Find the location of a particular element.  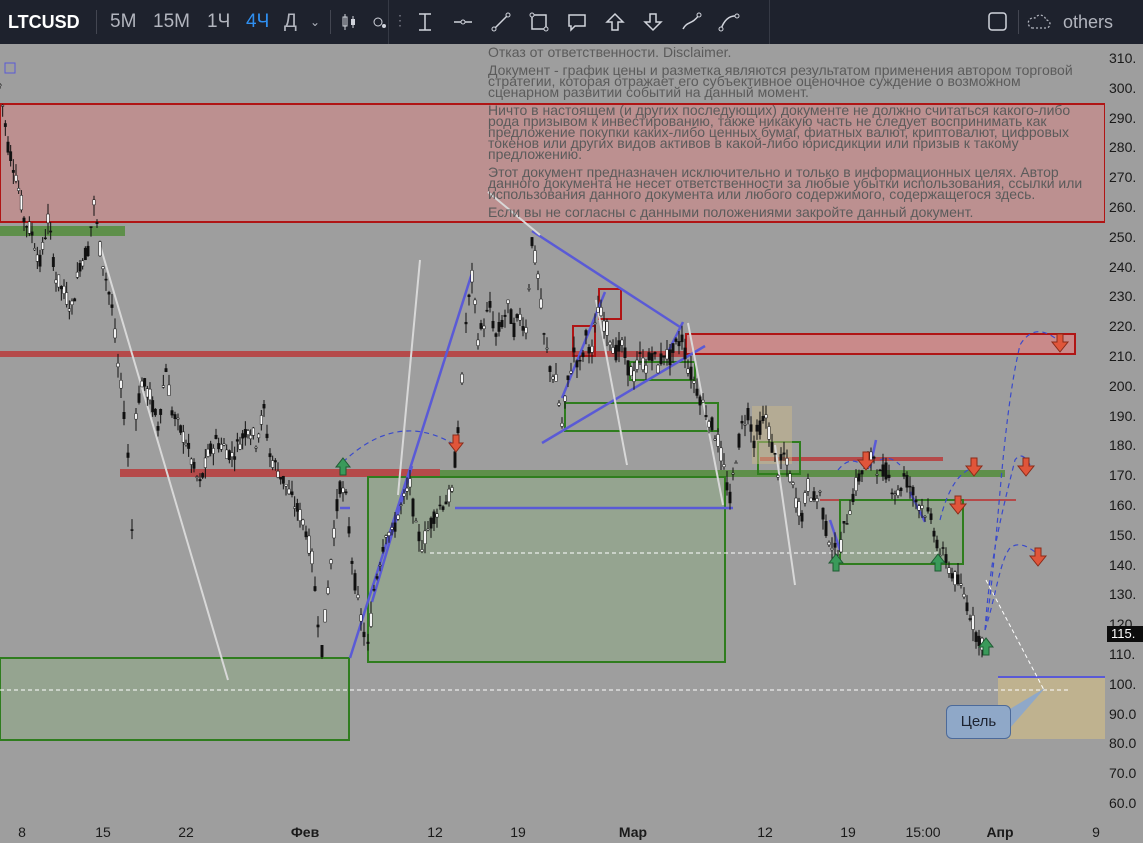

candles-icon is located at coordinates (349, 22).